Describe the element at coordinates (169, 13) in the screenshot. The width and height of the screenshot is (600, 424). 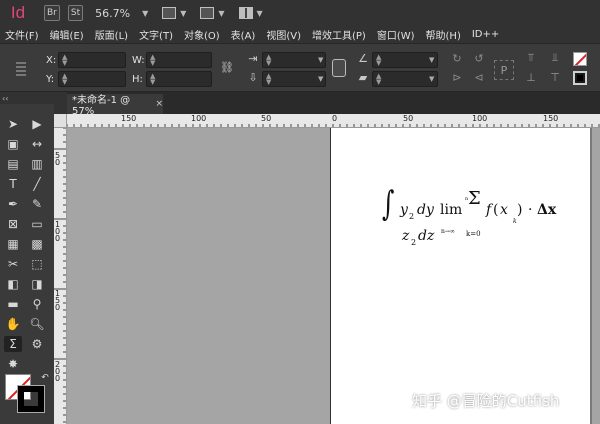
I see `view-options-icon` at that location.